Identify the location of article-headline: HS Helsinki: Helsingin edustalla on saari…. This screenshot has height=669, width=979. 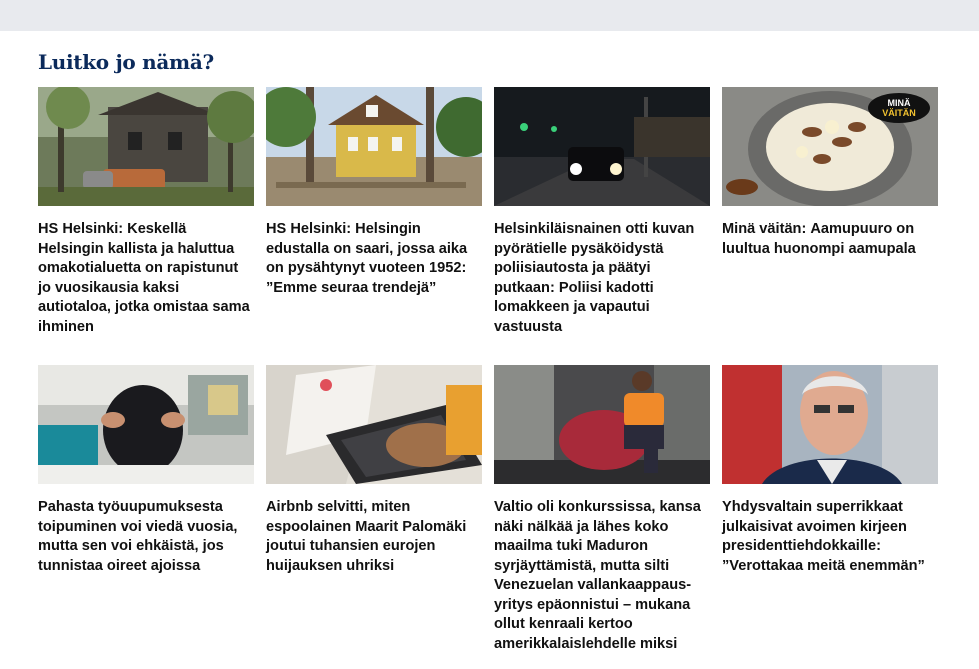
(374, 259).